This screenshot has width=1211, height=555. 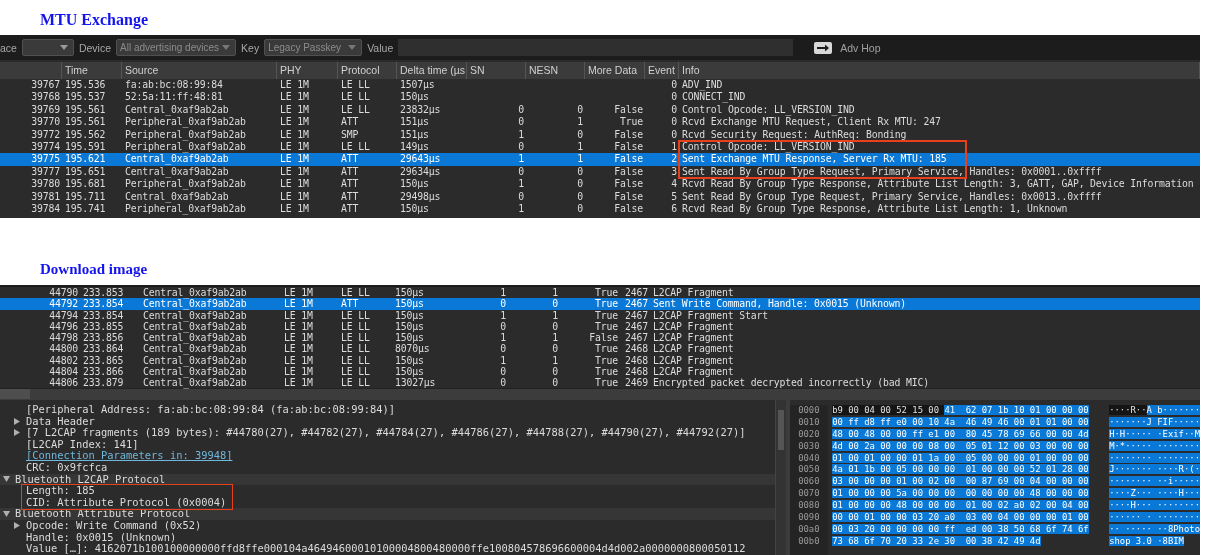 What do you see at coordinates (662, 70) in the screenshot?
I see `column-header: Event` at bounding box center [662, 70].